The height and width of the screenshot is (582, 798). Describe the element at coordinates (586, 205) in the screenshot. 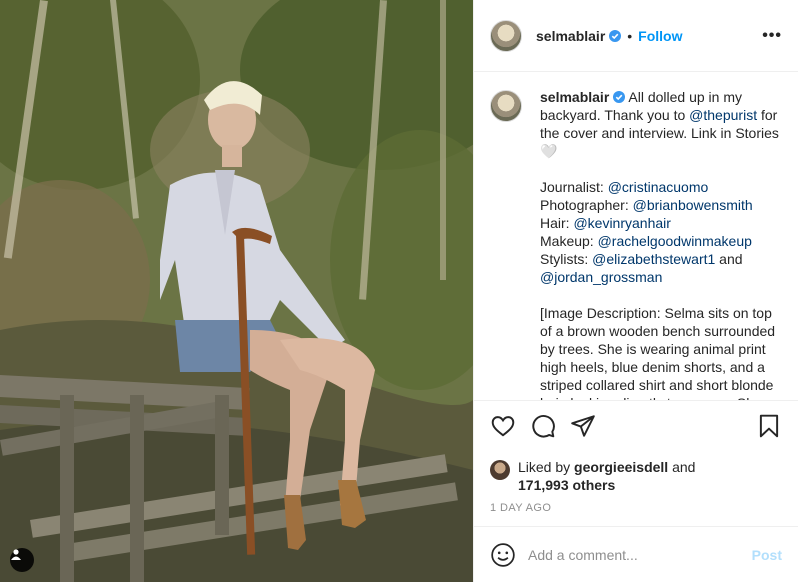

I see `credit-role: Photographer:` at that location.